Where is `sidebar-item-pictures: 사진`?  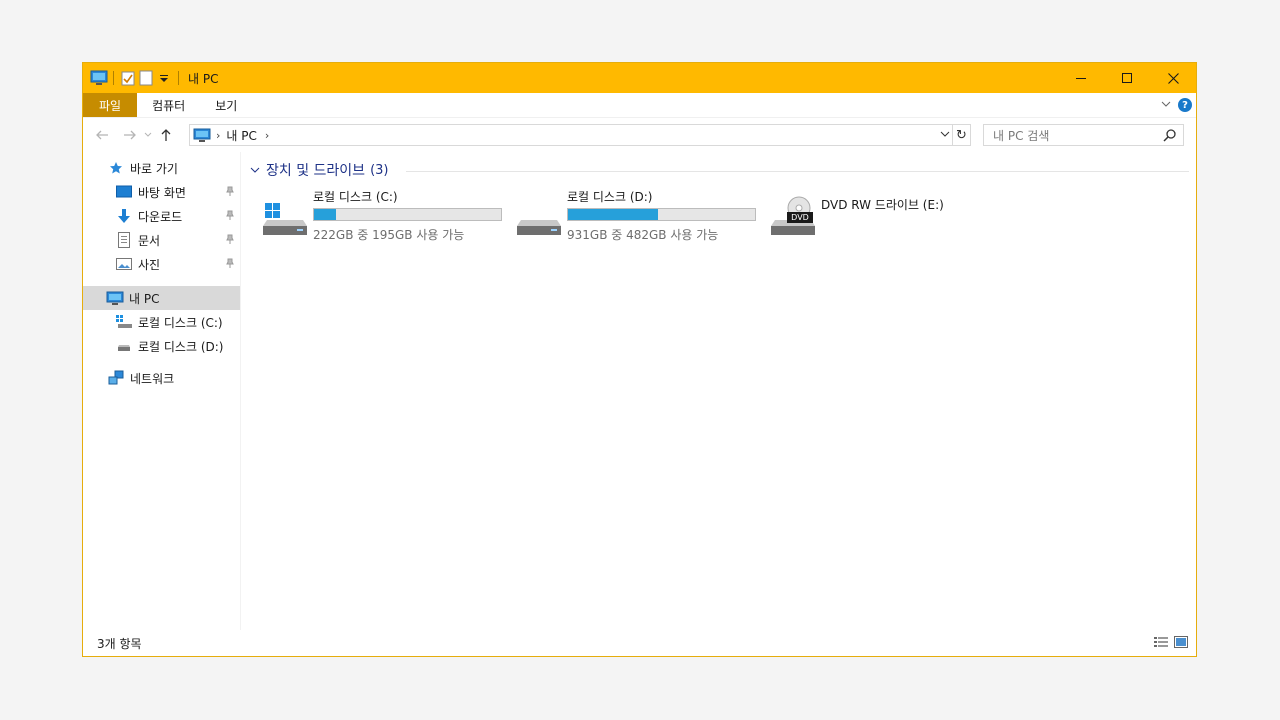 sidebar-item-pictures: 사진 is located at coordinates (177, 264).